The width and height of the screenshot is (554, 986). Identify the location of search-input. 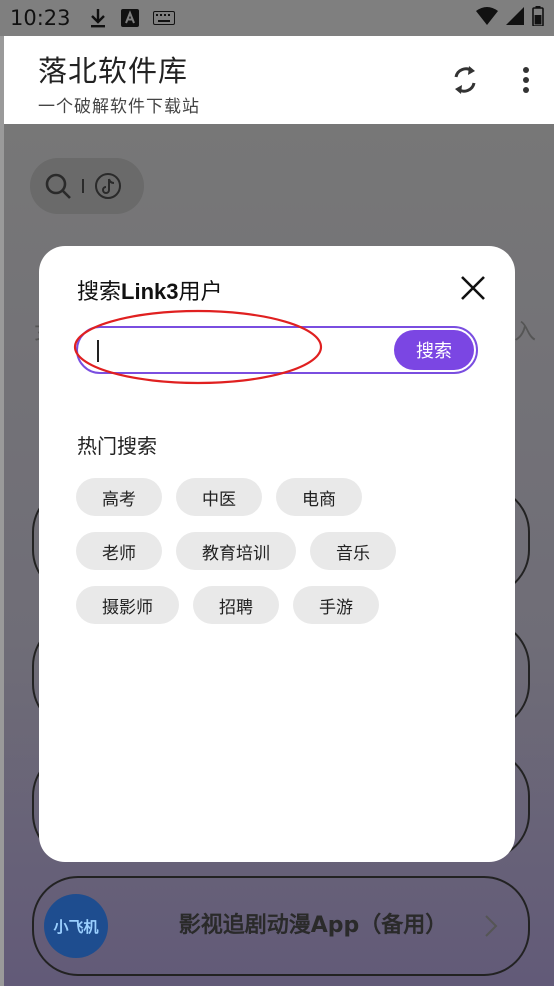
(238, 350).